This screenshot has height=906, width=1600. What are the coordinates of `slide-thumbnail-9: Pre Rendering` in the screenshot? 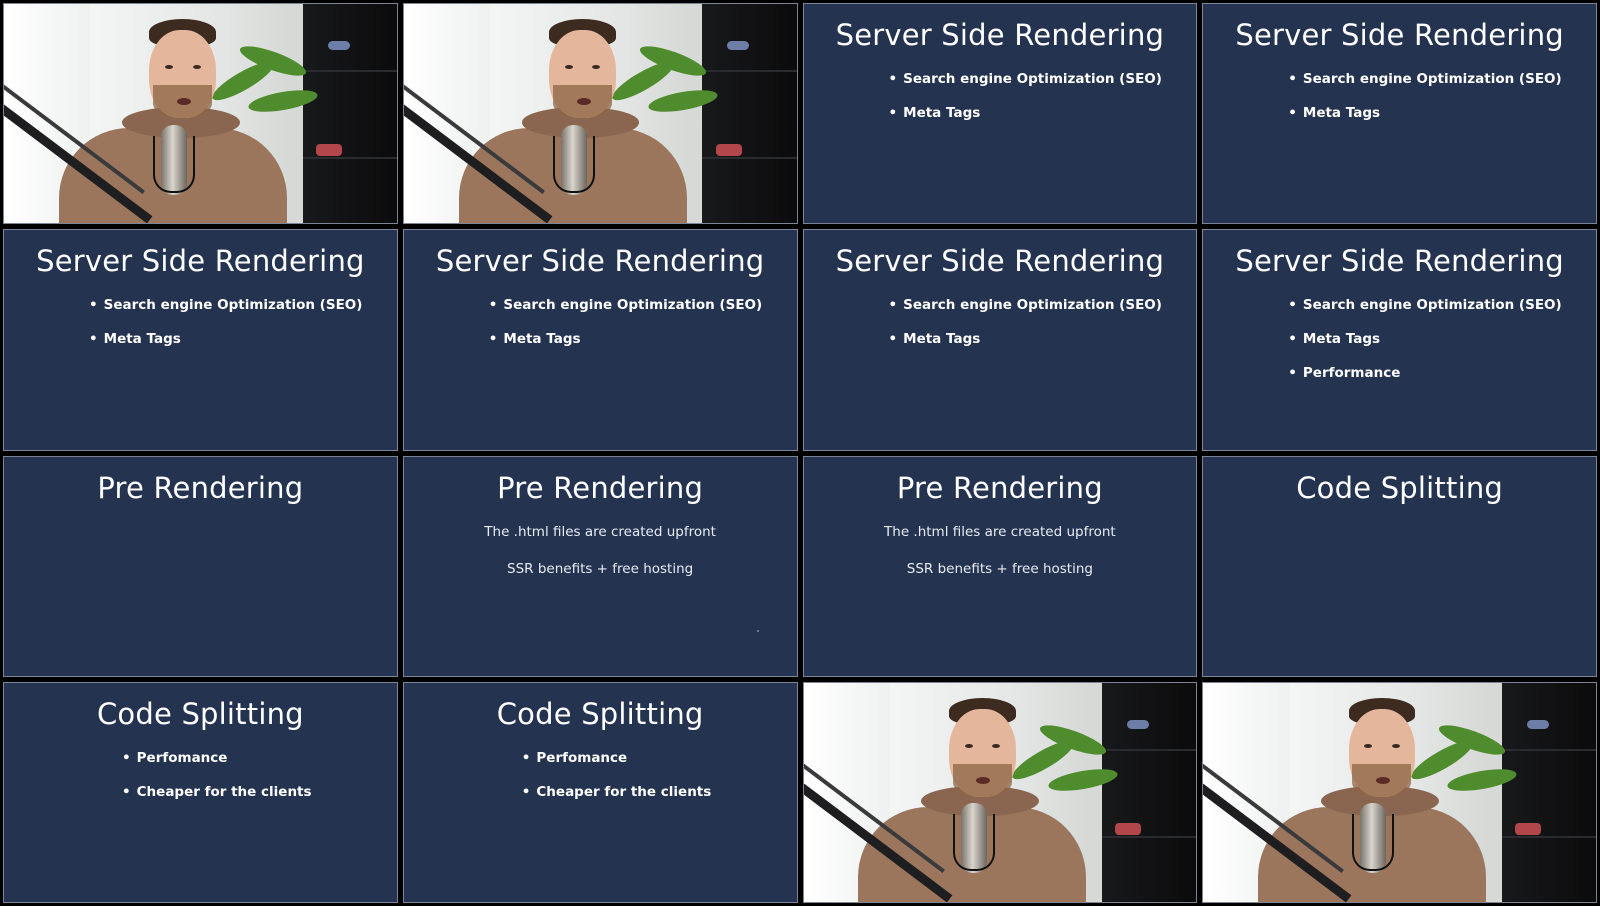 It's located at (200, 566).